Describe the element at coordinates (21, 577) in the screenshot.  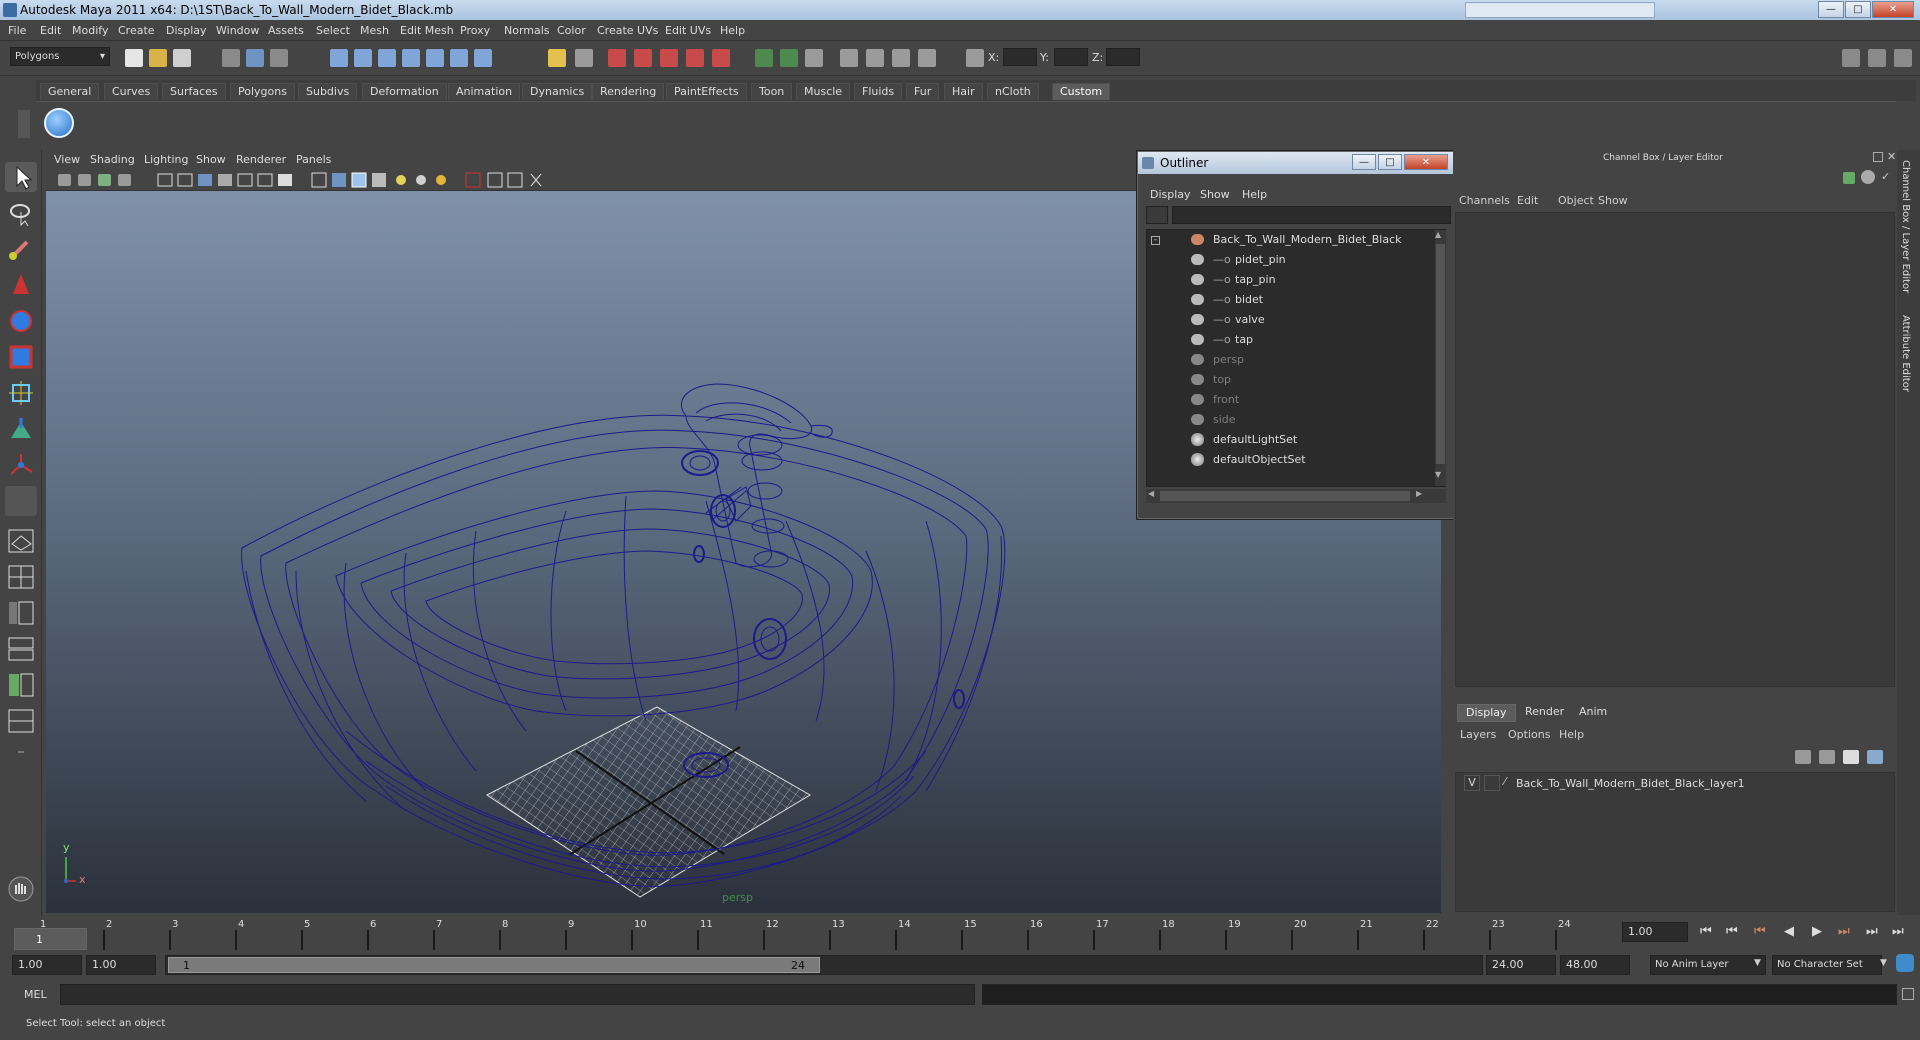
I see `four-view-icon` at that location.